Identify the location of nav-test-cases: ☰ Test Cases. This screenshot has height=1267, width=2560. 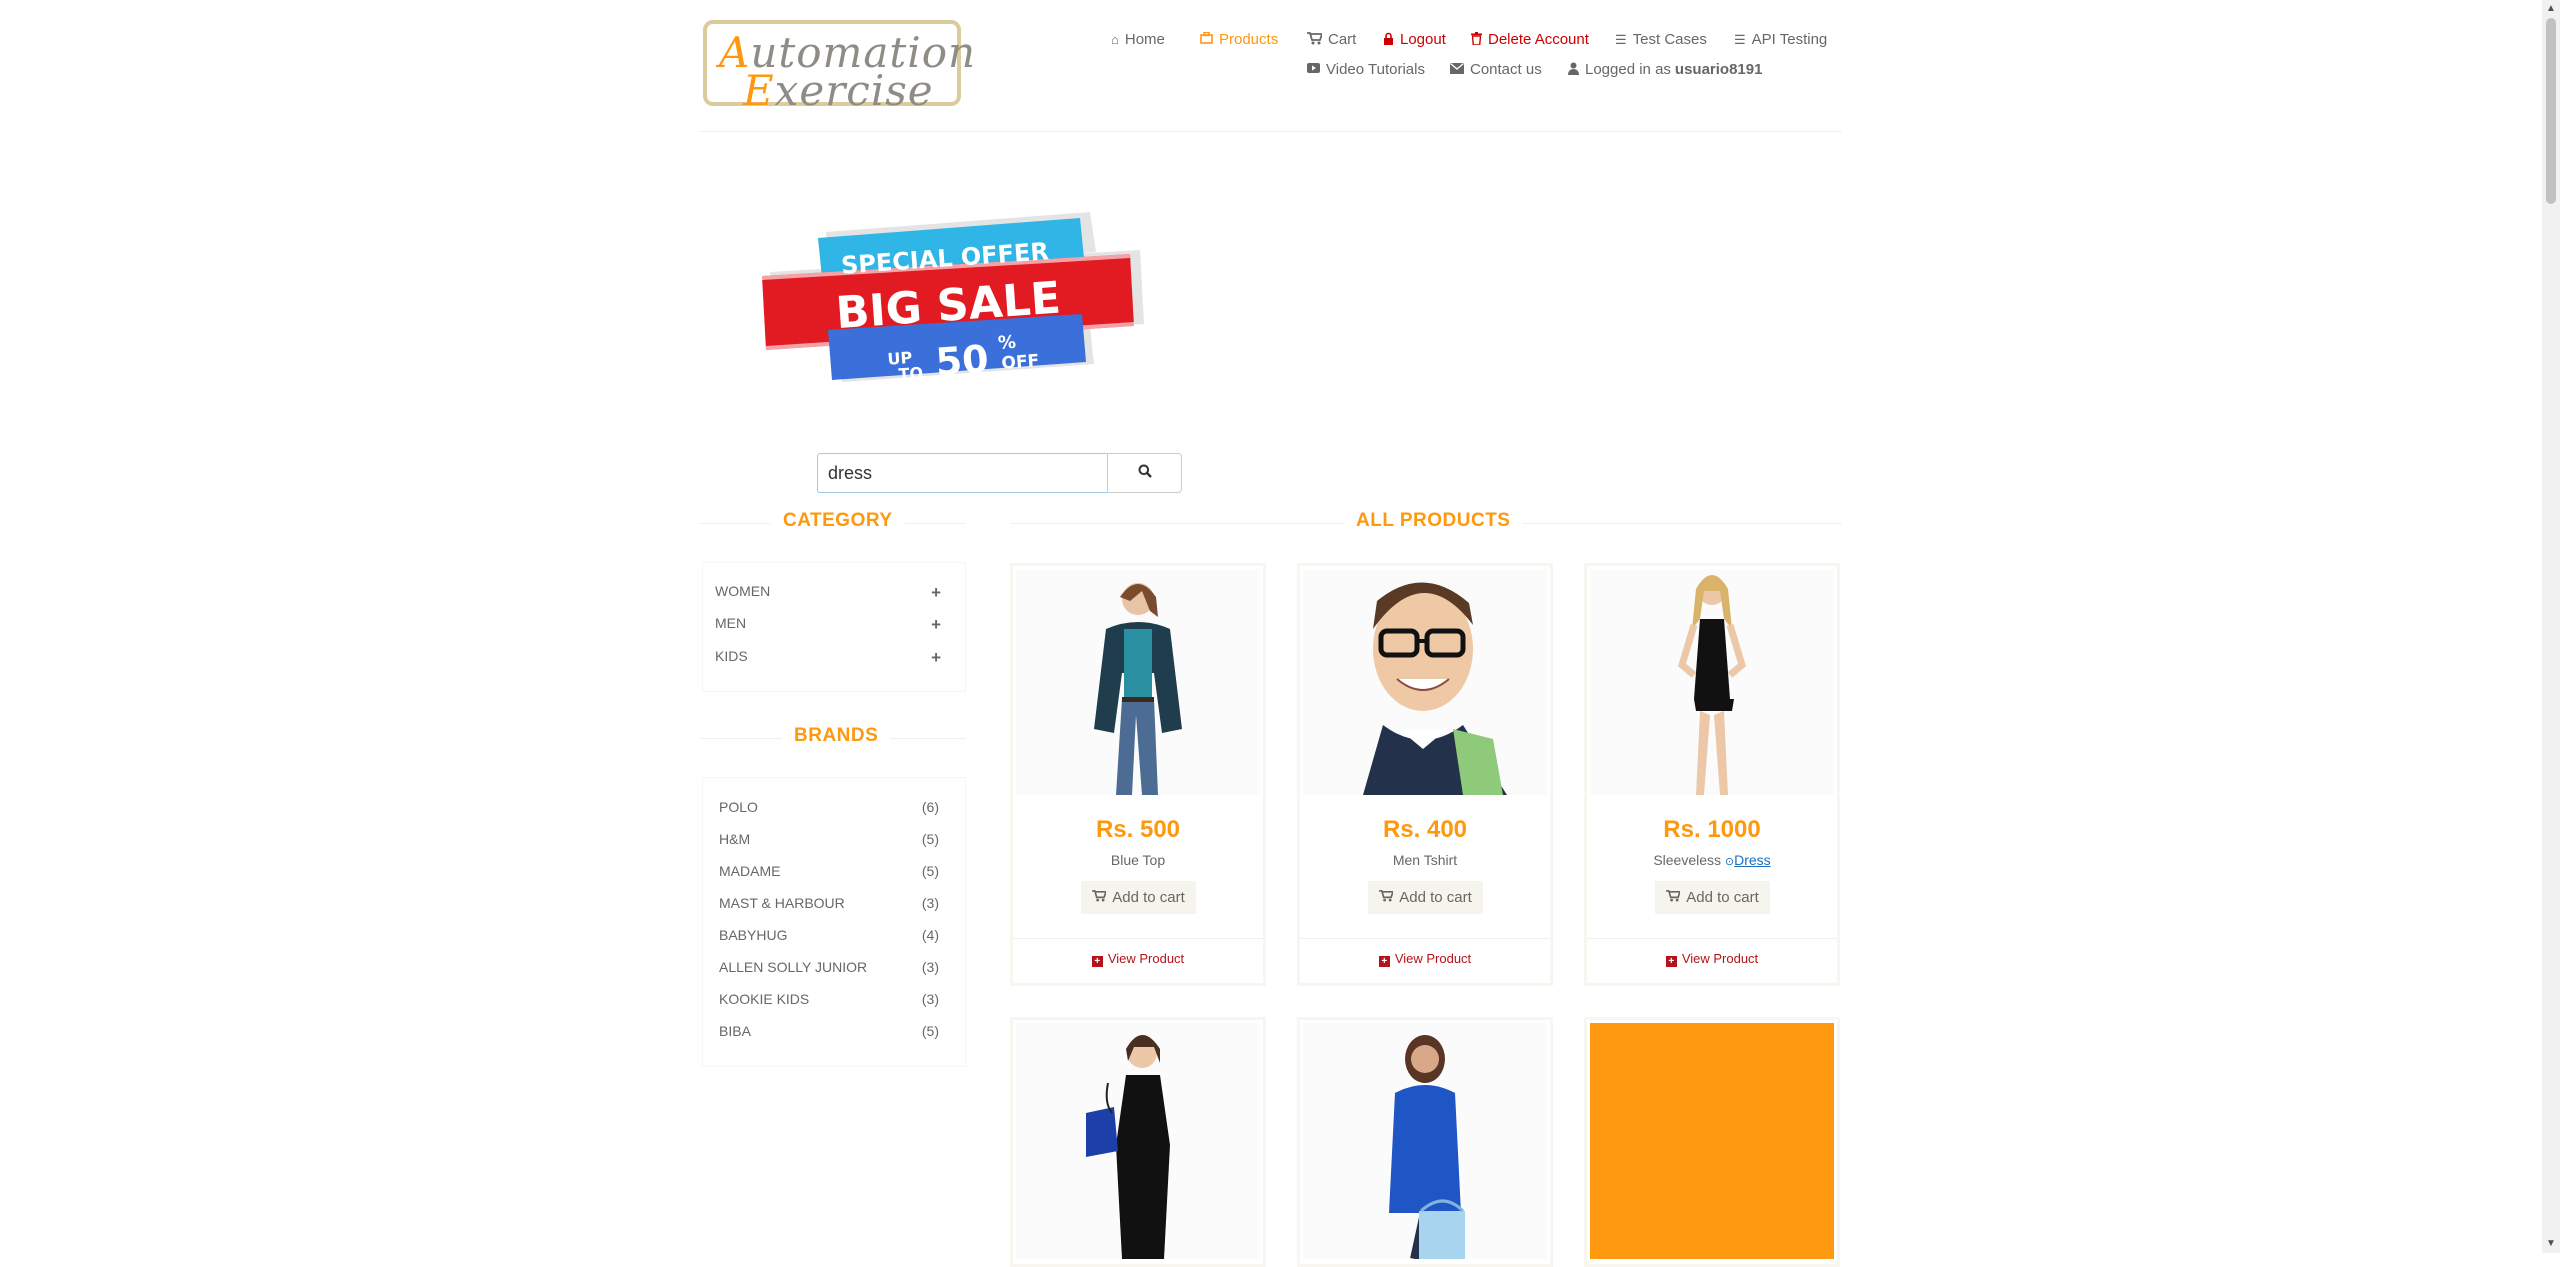
(1661, 39).